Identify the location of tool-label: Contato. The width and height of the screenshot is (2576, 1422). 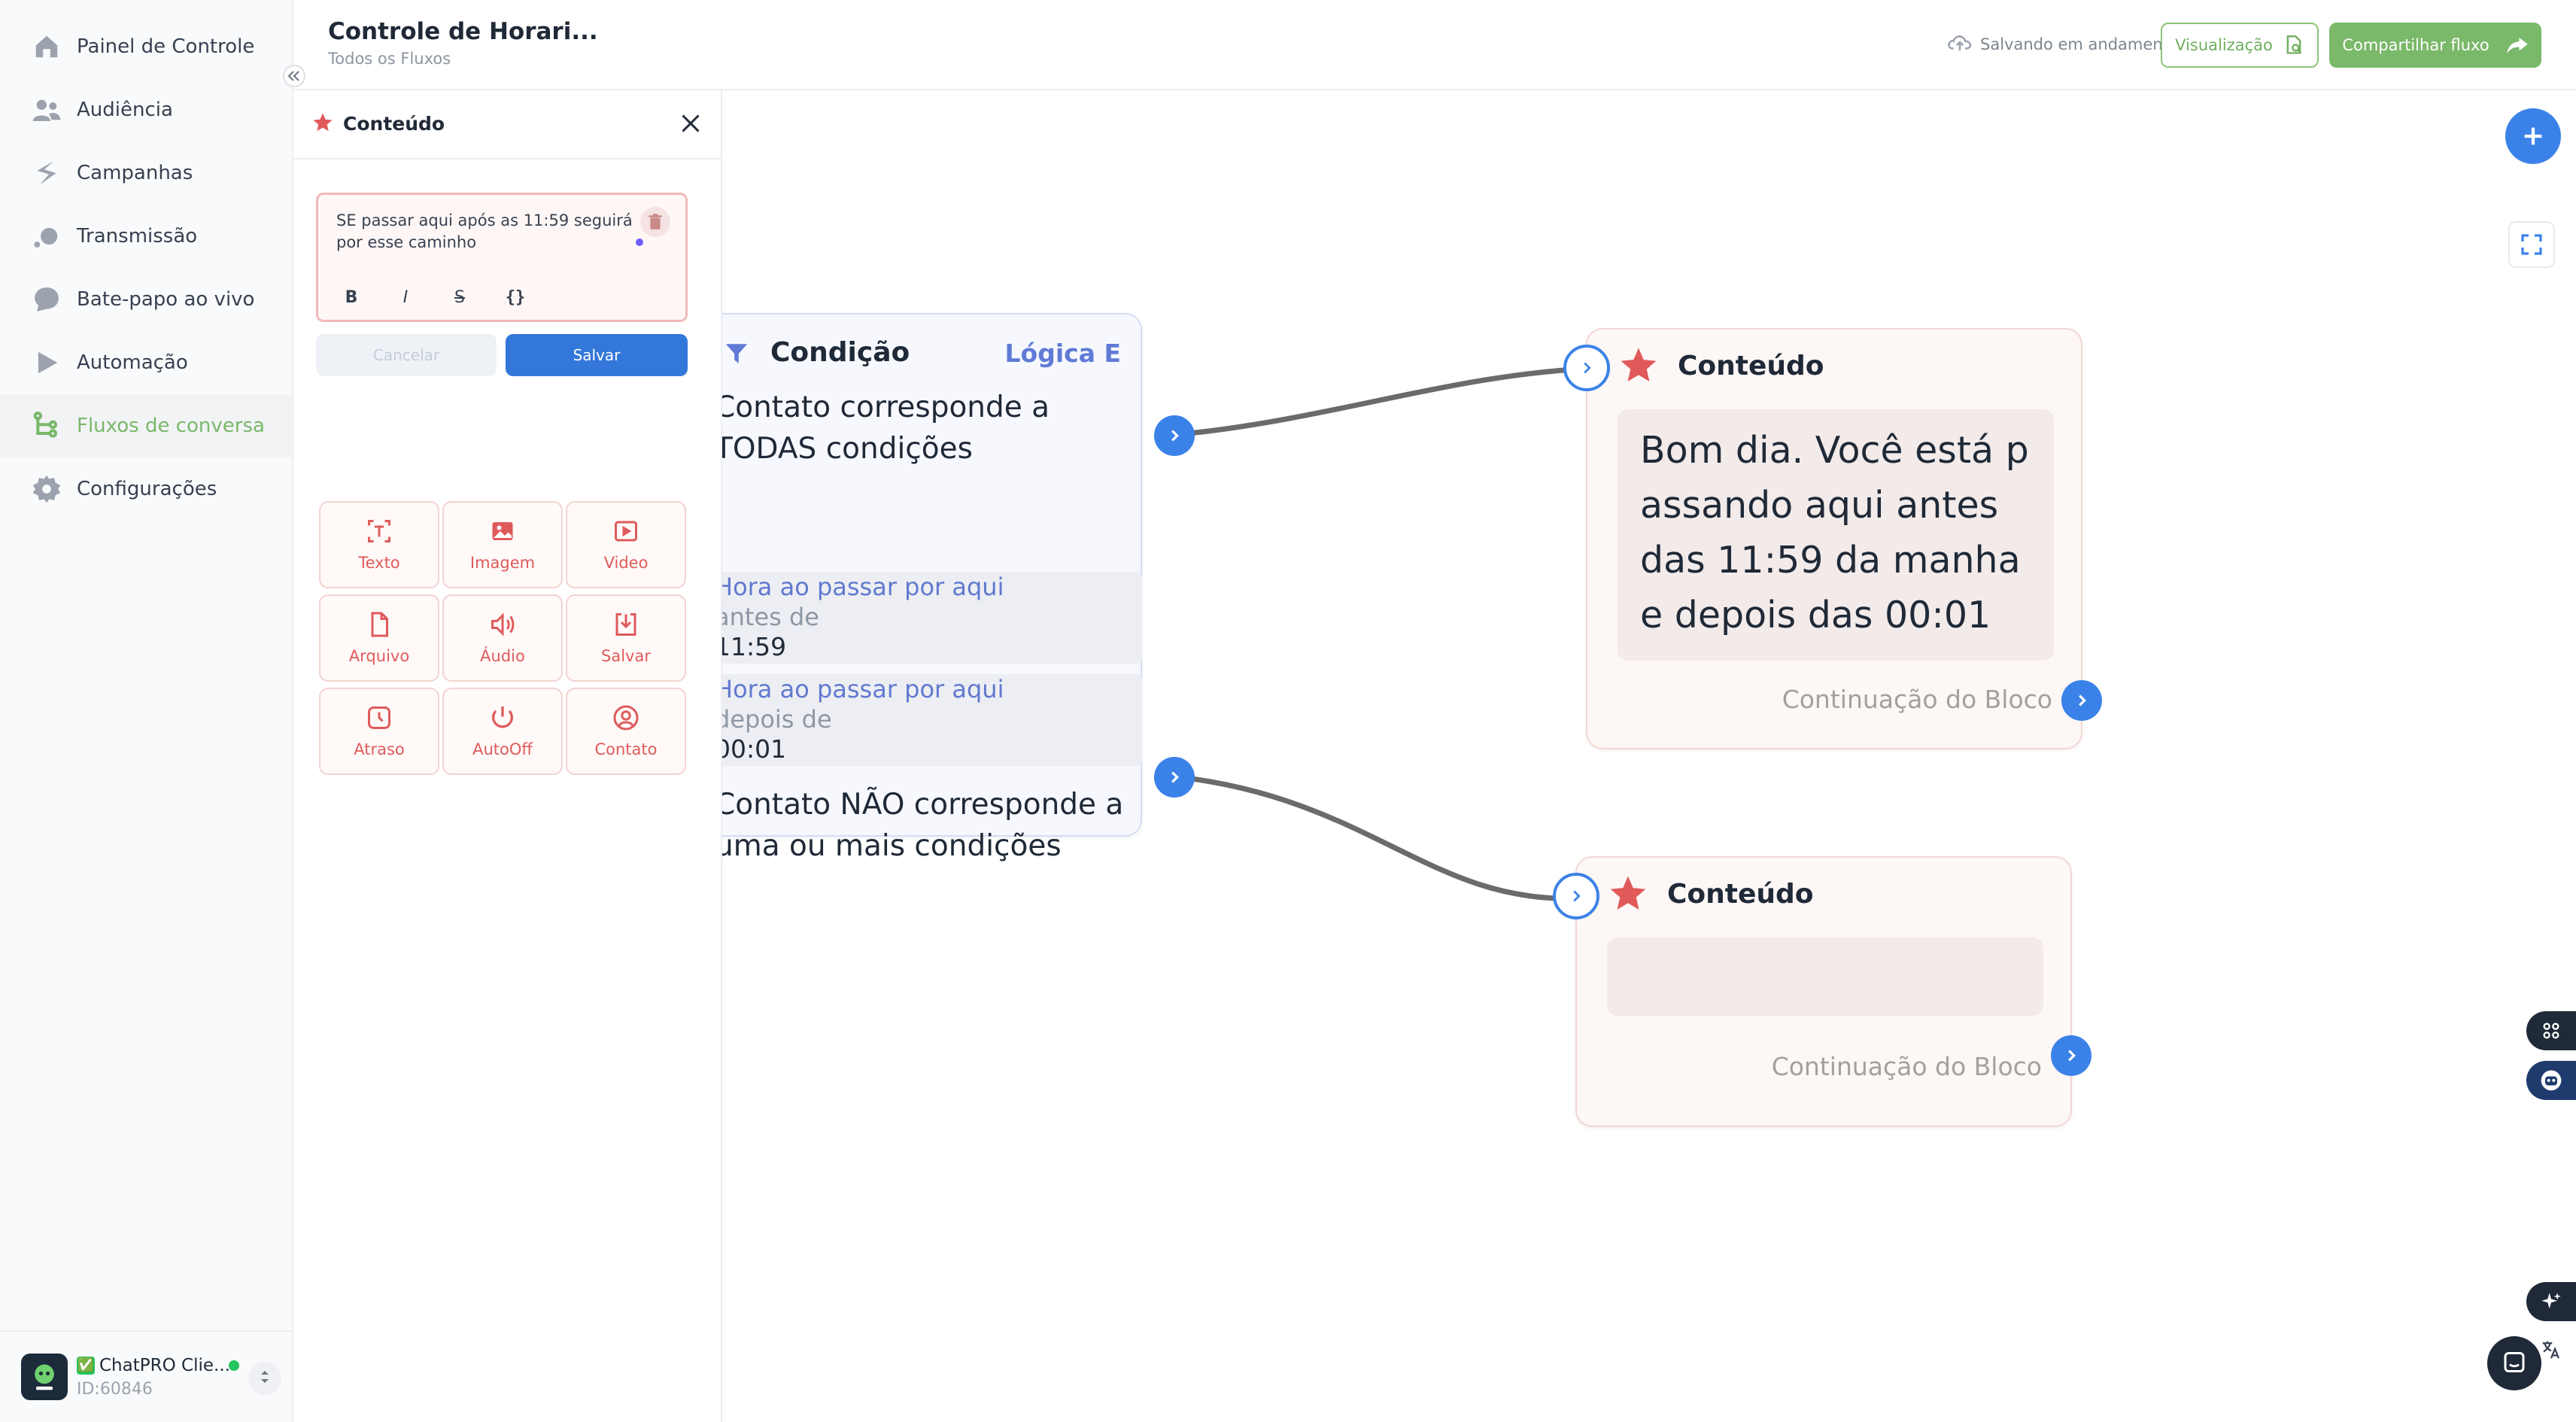
(626, 749).